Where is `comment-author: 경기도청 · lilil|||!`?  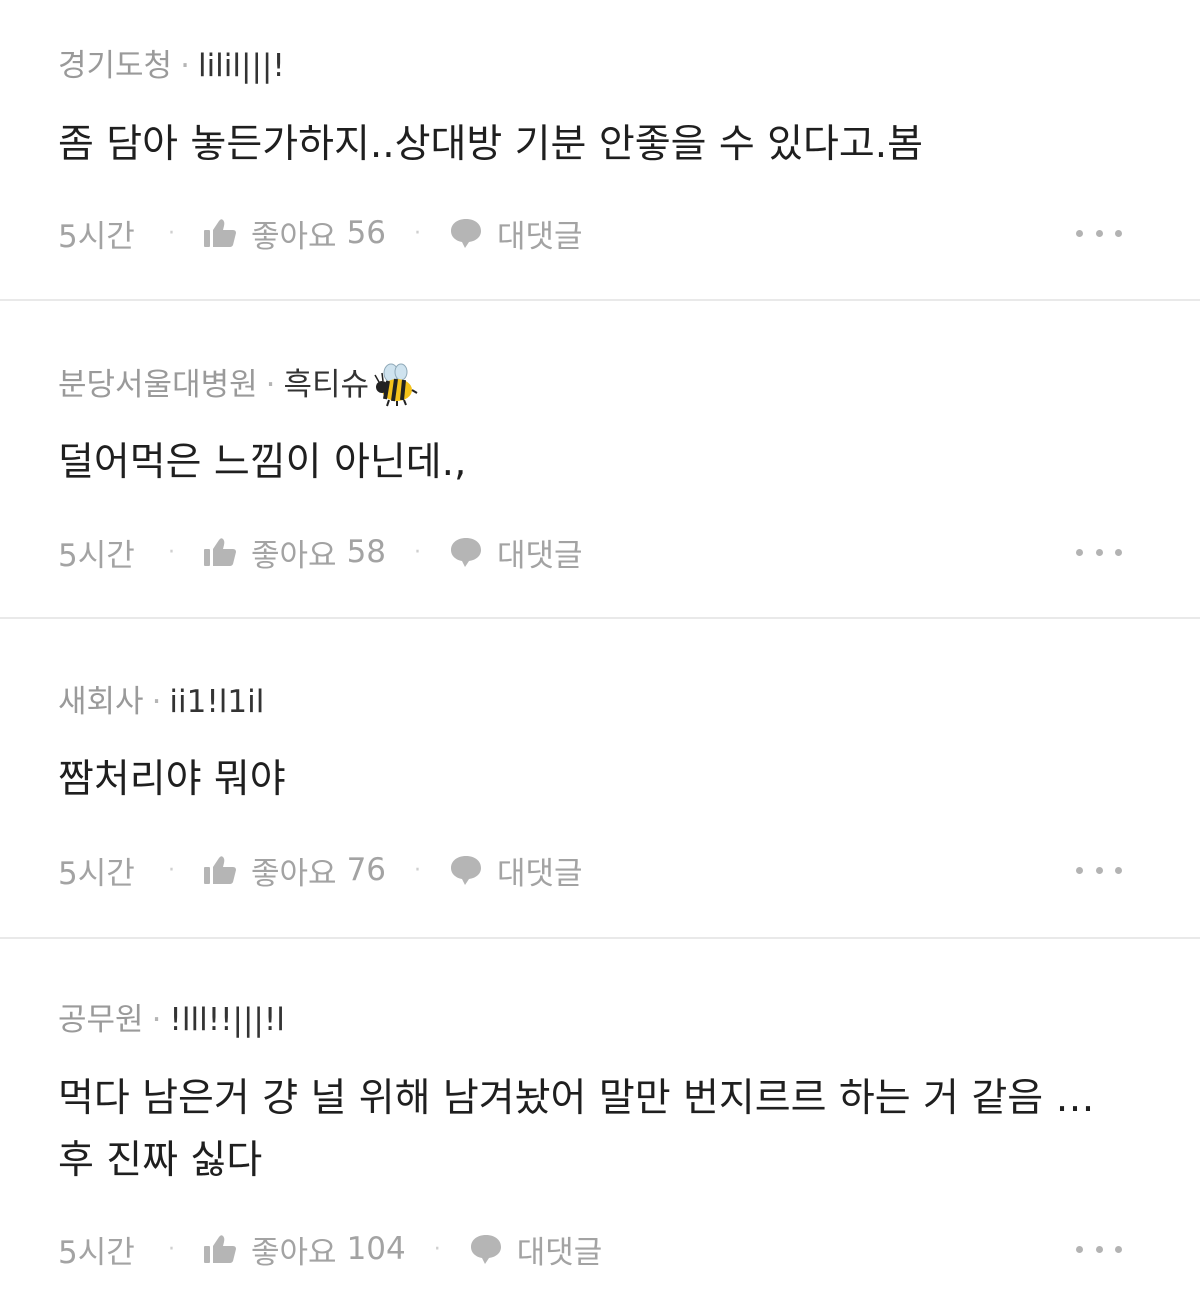 comment-author: 경기도청 · lilil|||! is located at coordinates (171, 66).